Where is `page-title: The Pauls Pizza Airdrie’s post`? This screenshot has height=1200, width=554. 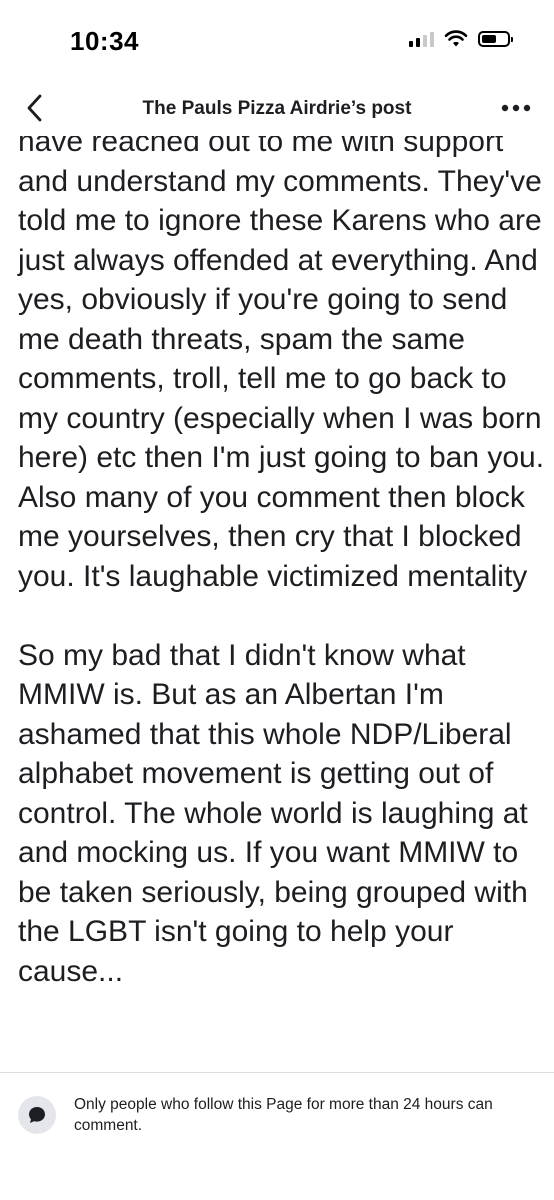 page-title: The Pauls Pizza Airdrie’s post is located at coordinates (277, 108).